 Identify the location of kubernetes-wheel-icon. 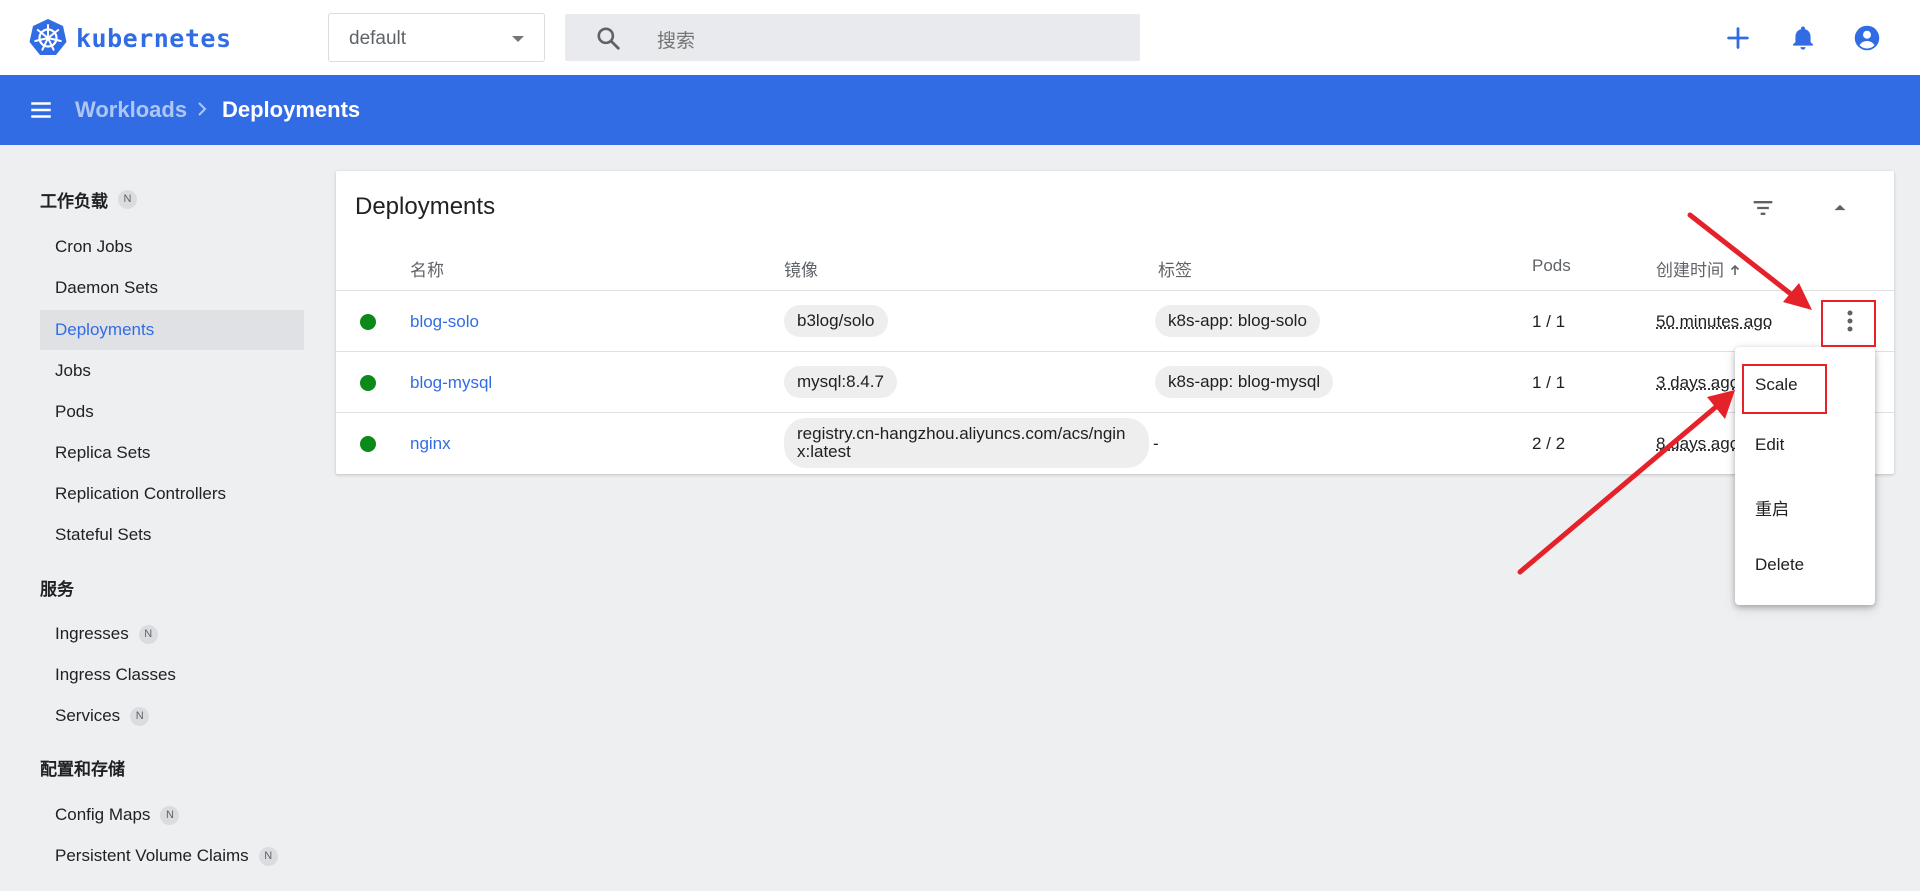
(48, 37).